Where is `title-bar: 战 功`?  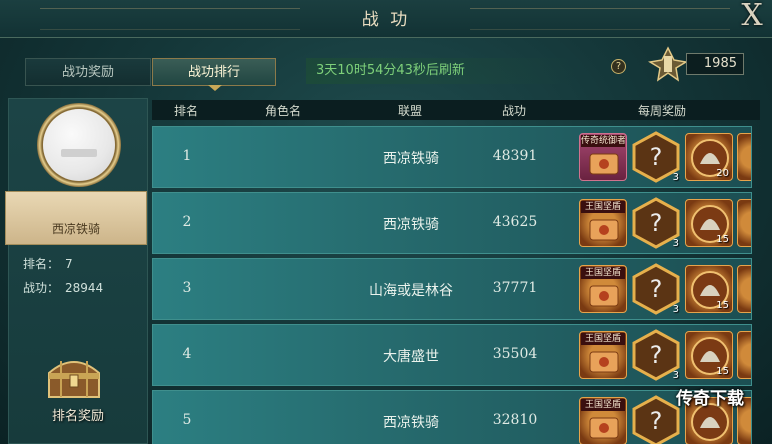 title-bar: 战 功 is located at coordinates (386, 19).